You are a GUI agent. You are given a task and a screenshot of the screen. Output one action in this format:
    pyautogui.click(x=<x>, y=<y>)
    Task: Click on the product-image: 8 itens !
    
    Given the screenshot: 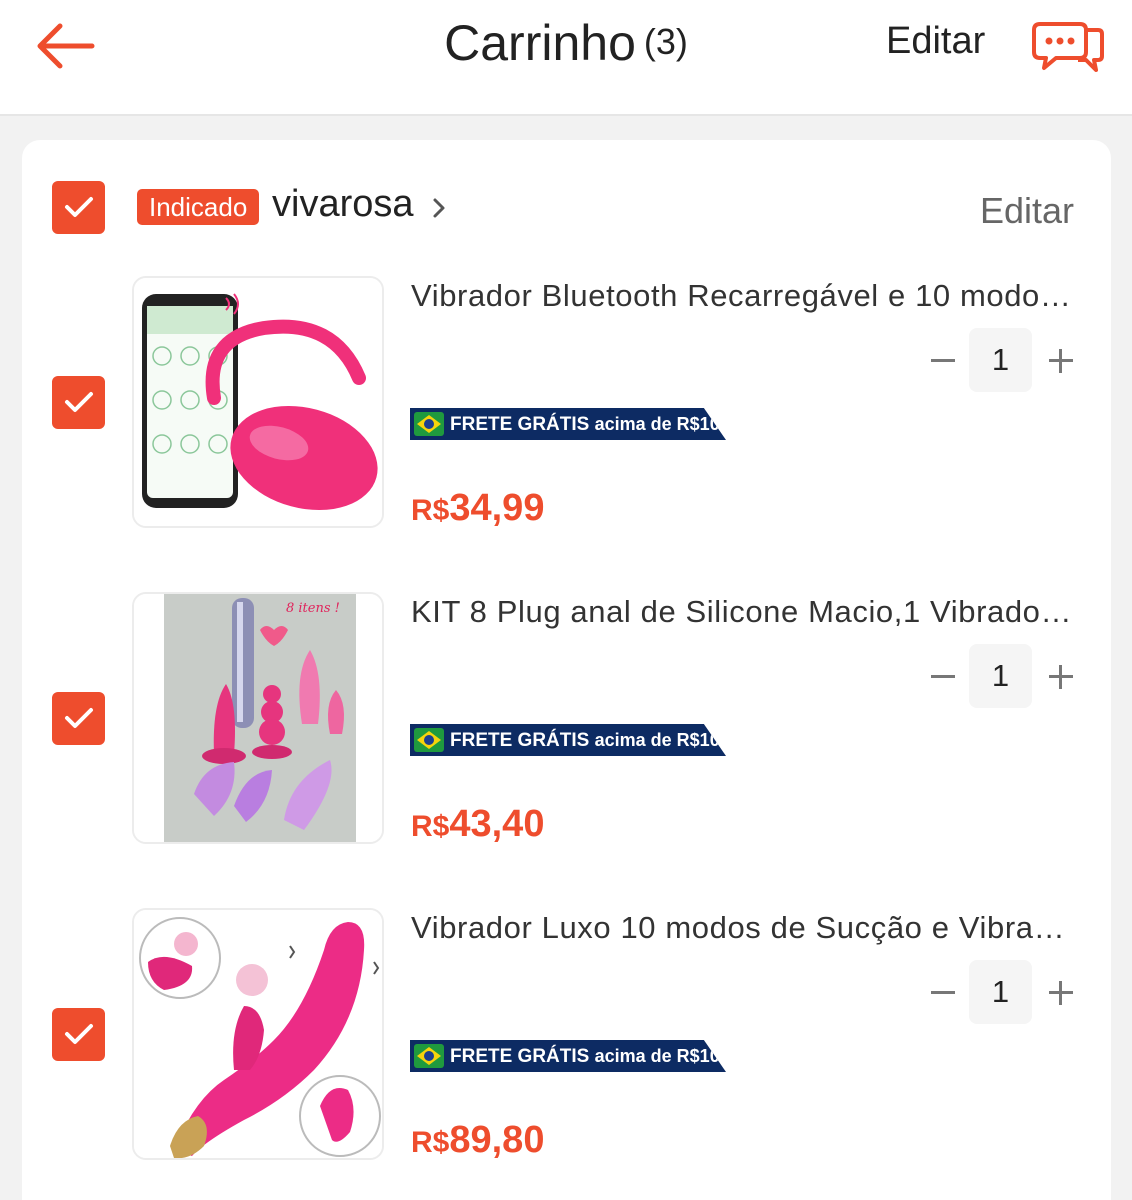 What is the action you would take?
    pyautogui.click(x=258, y=718)
    